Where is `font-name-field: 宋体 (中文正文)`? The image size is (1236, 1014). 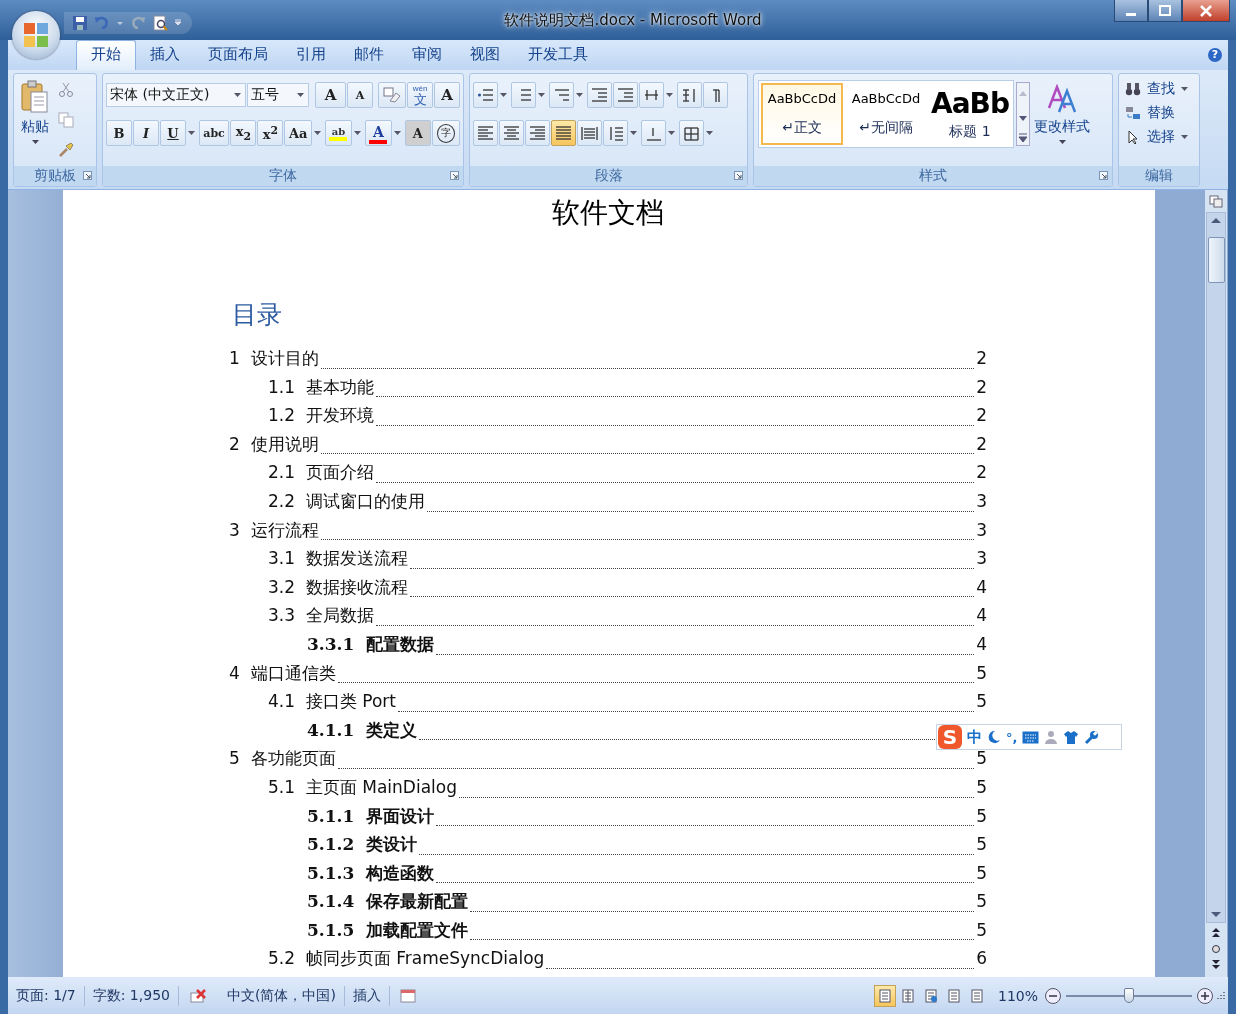 font-name-field: 宋体 (中文正文) is located at coordinates (176, 95).